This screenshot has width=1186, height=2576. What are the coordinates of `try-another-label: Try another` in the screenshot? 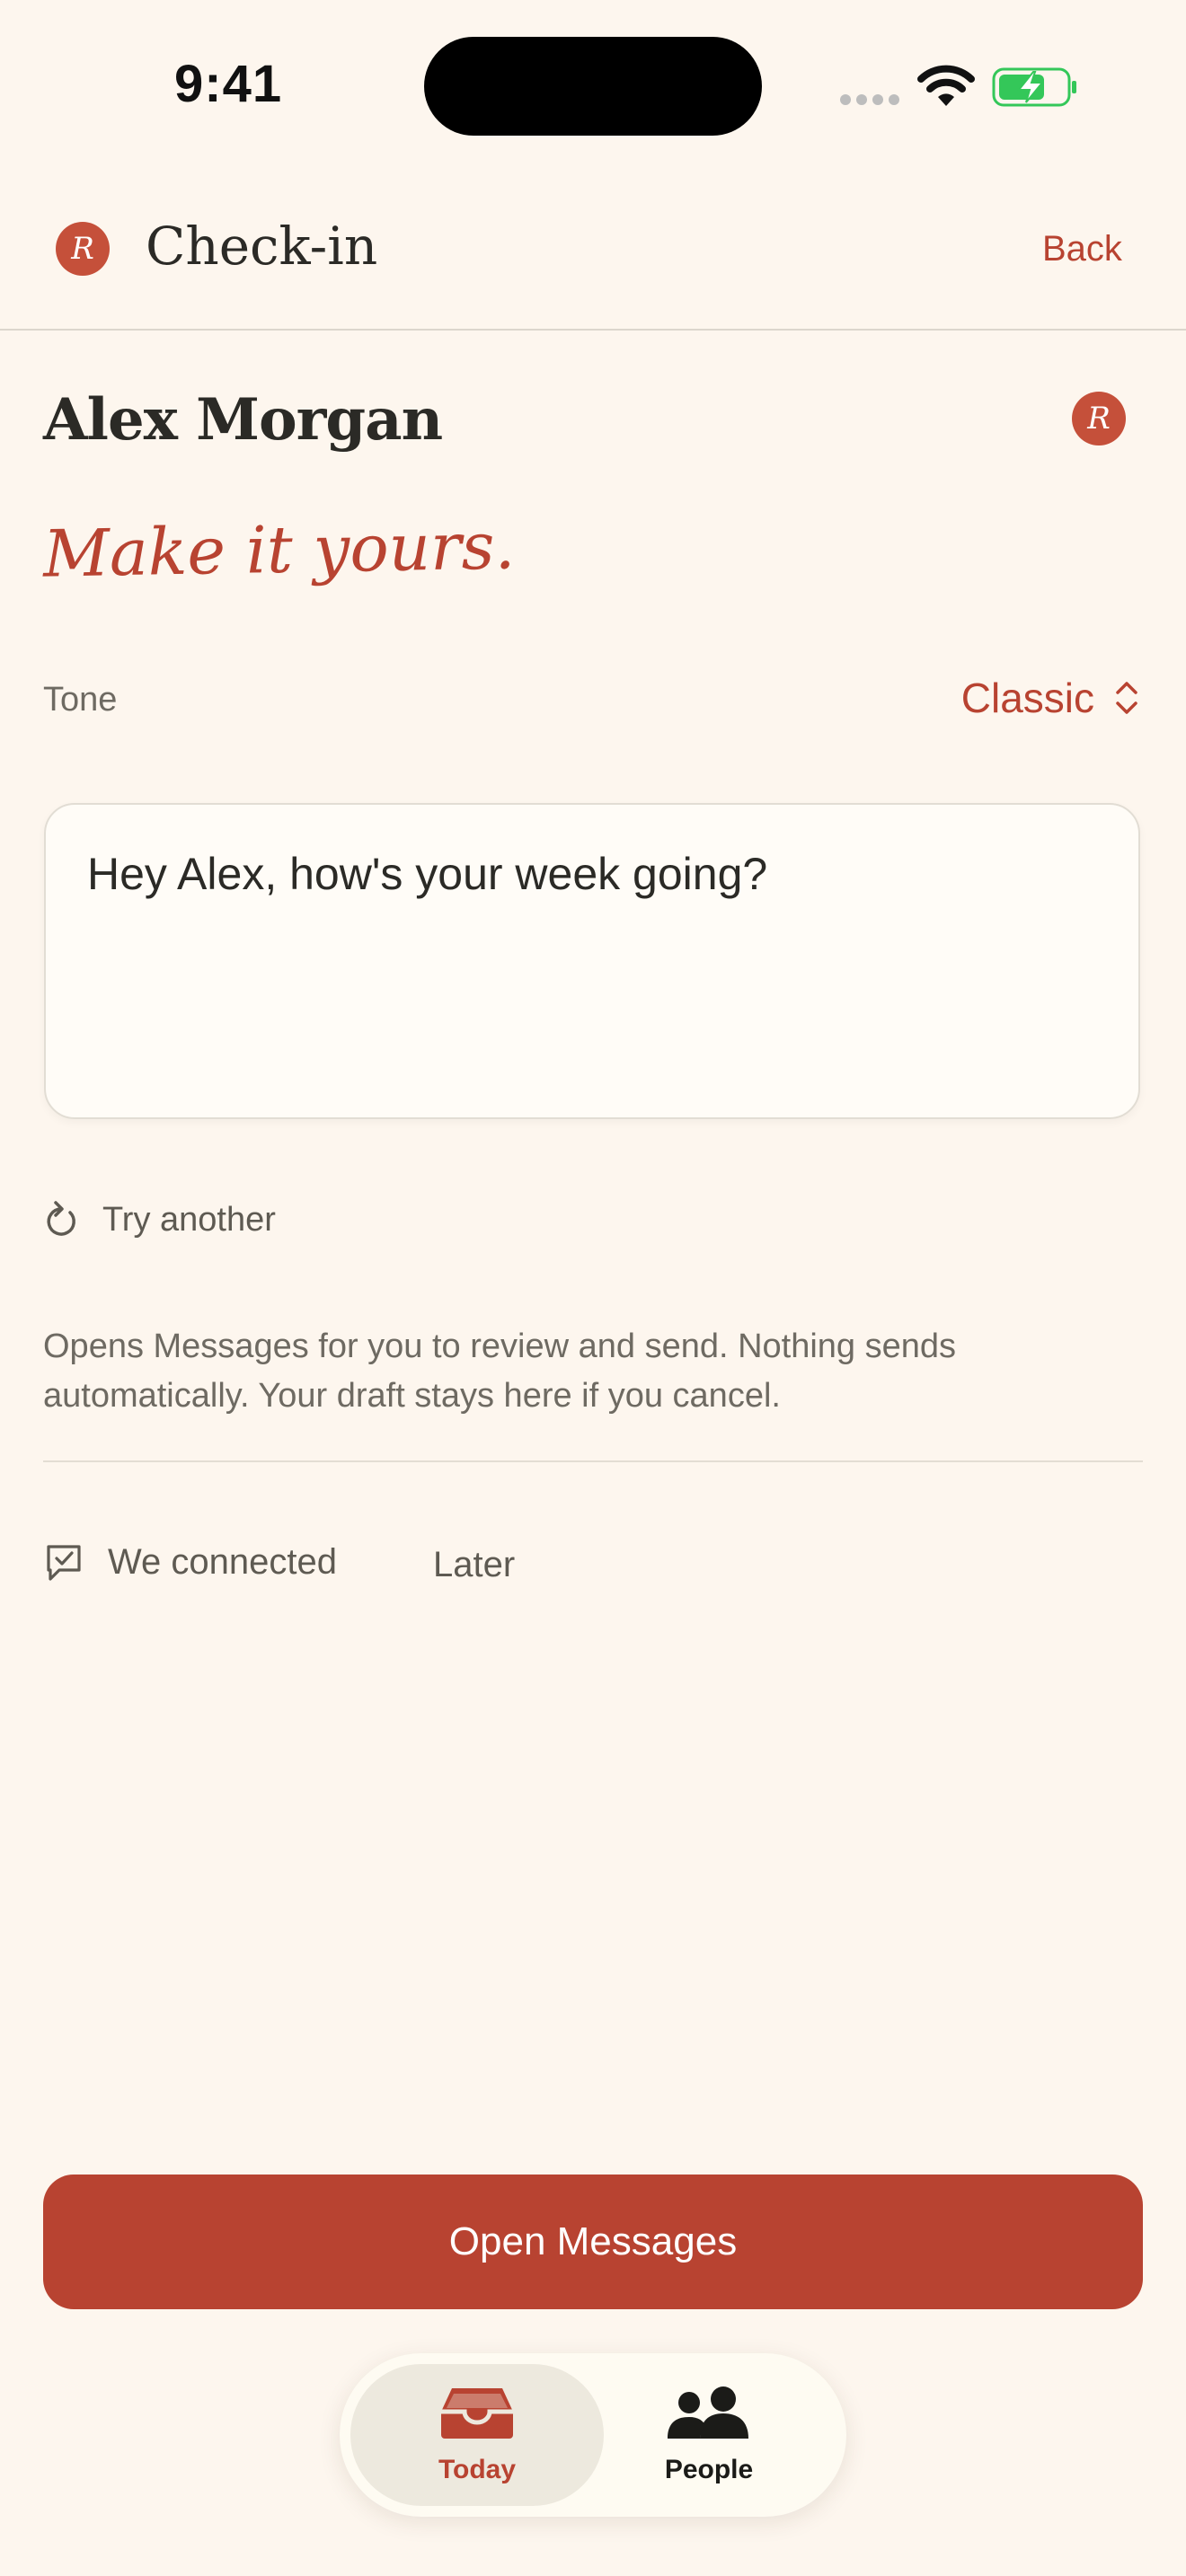 It's located at (189, 1219).